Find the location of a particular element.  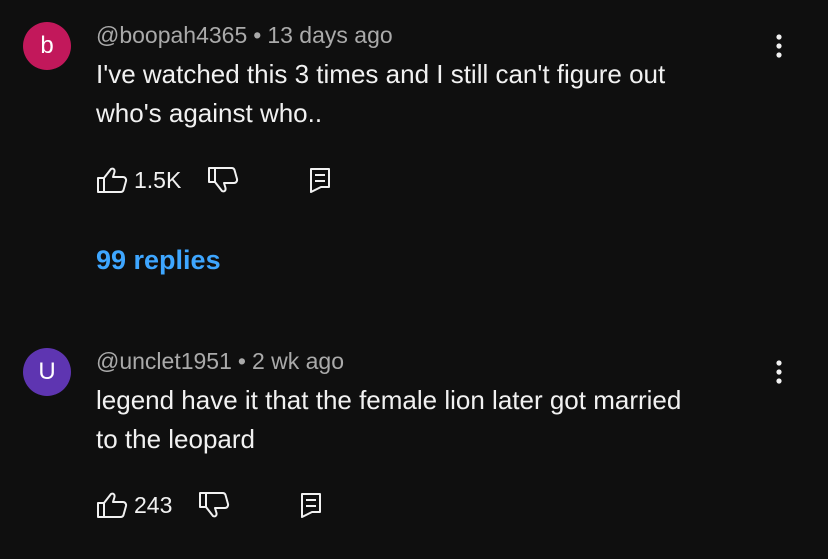

comment-actions: 243 is located at coordinates (209, 505).